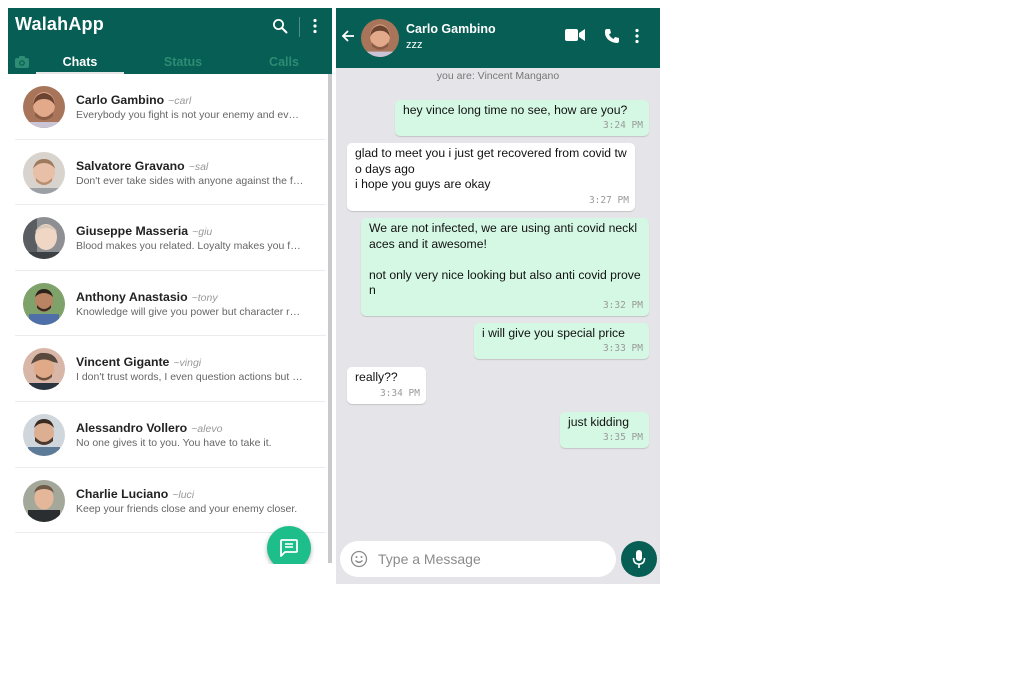 This screenshot has width=1021, height=689. Describe the element at coordinates (359, 561) in the screenshot. I see `emoji-icon` at that location.